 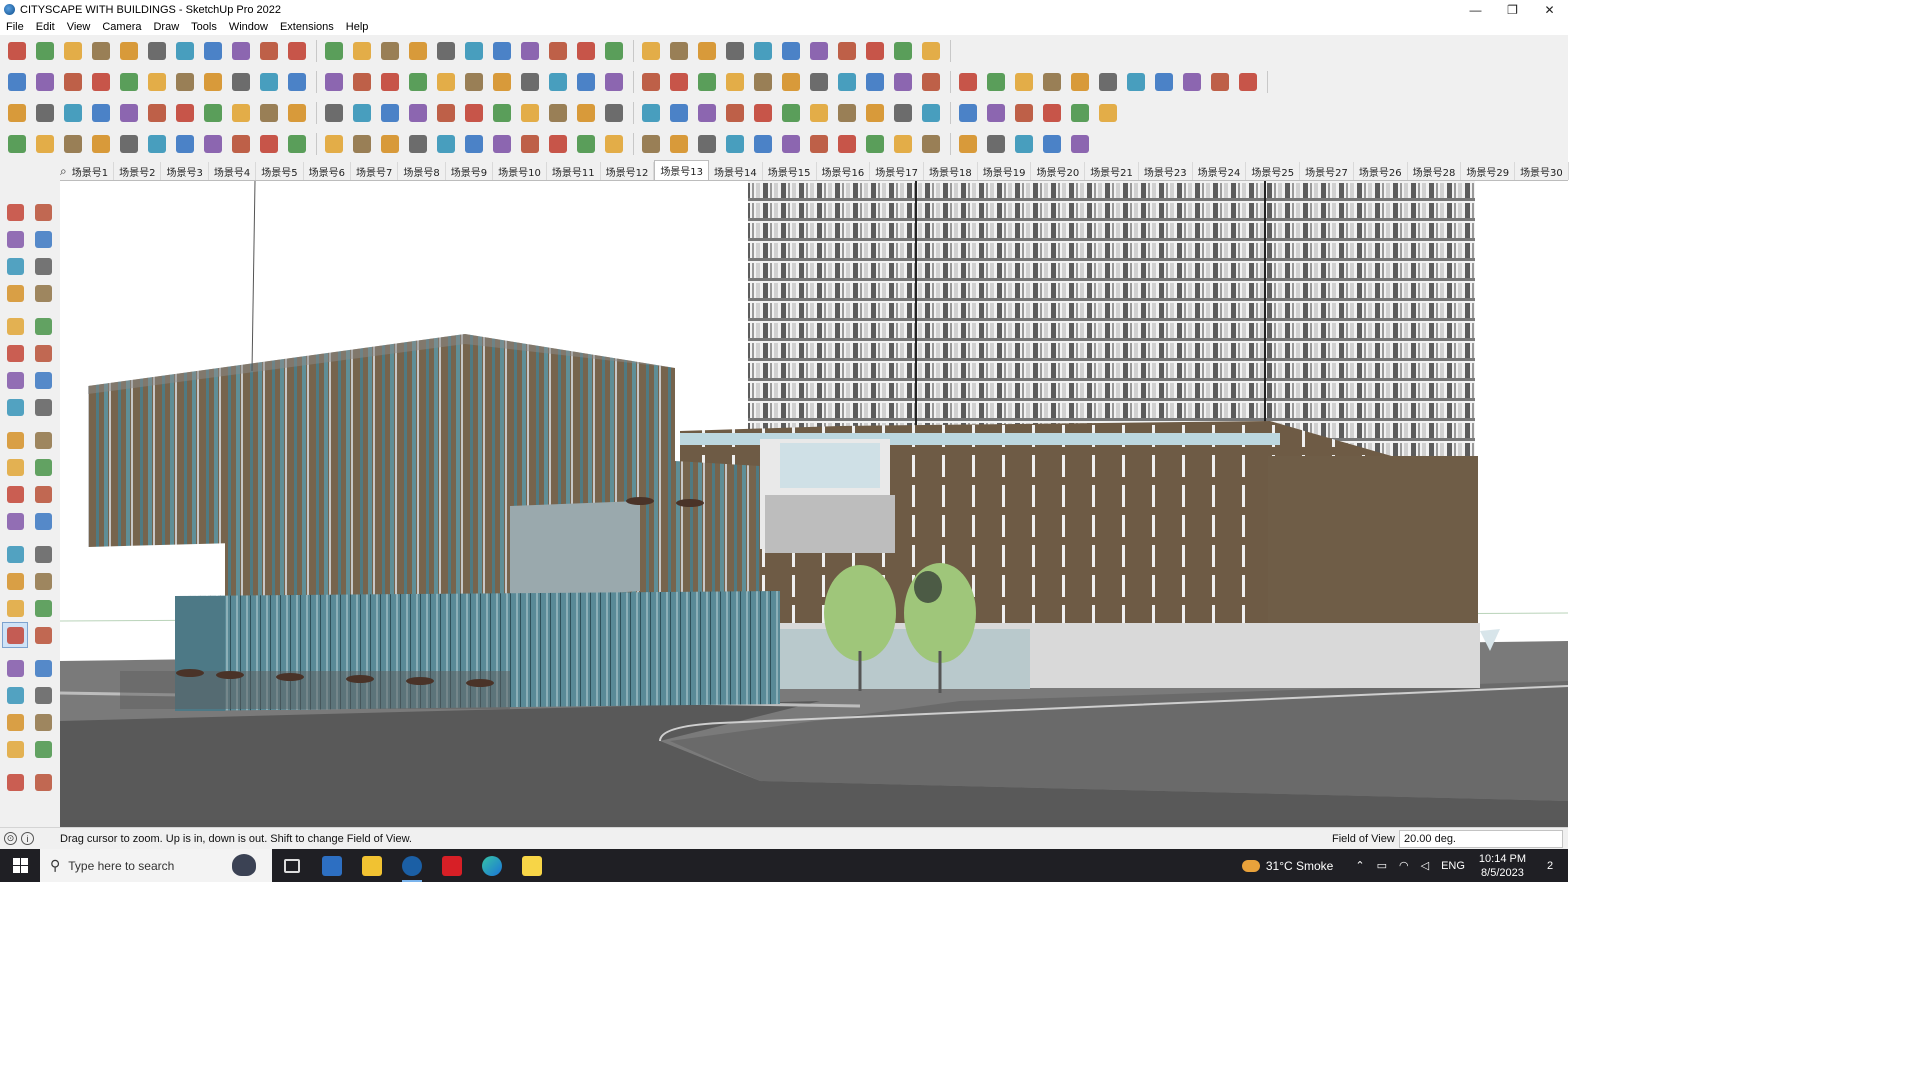 What do you see at coordinates (1220, 82) in the screenshot?
I see `roof-slab-button` at bounding box center [1220, 82].